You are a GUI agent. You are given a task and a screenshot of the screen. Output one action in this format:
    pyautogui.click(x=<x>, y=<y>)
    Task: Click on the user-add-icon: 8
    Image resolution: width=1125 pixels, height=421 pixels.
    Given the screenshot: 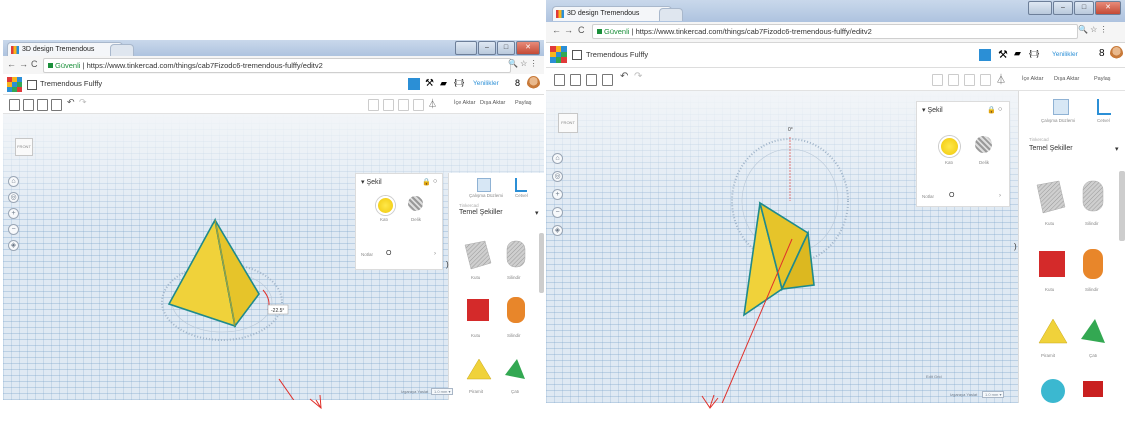 What is the action you would take?
    pyautogui.click(x=521, y=84)
    